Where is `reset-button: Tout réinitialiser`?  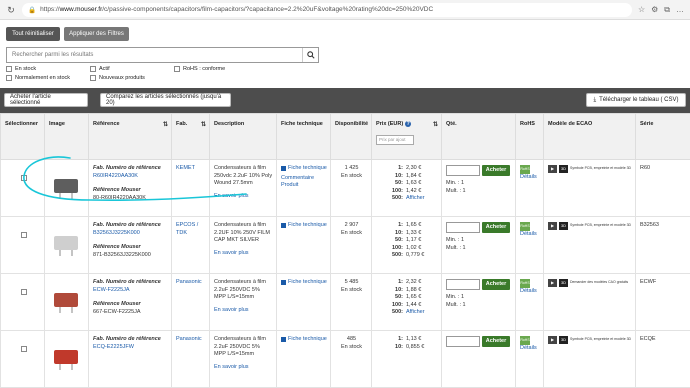
reset-button: Tout réinitialiser is located at coordinates (33, 34).